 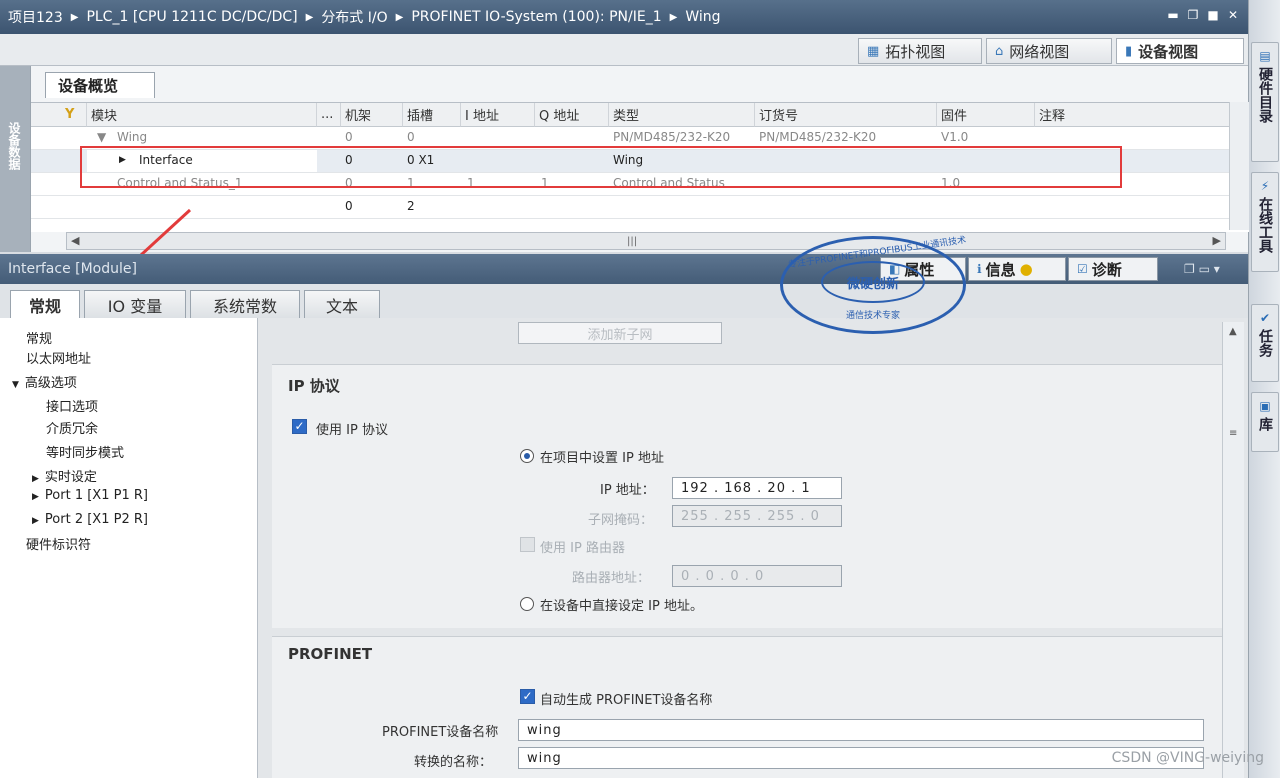 What do you see at coordinates (702, 17) in the screenshot?
I see `breadcrumb-device: Wing` at bounding box center [702, 17].